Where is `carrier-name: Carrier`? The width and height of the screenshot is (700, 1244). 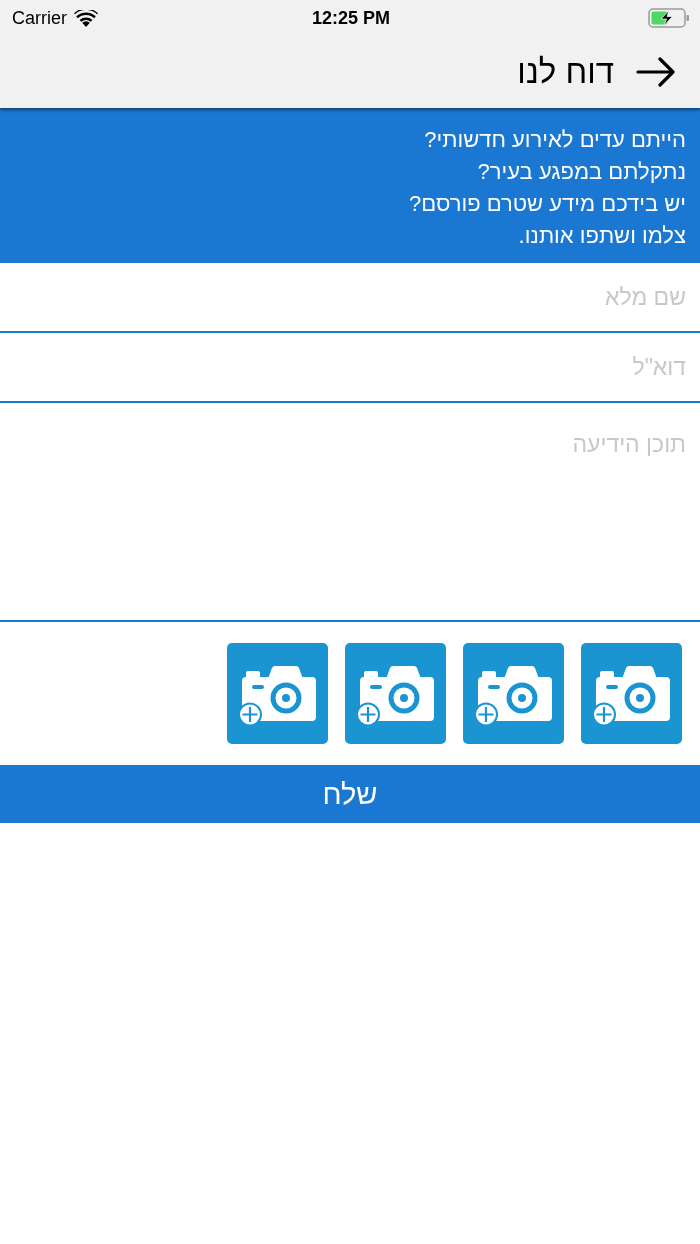
carrier-name: Carrier is located at coordinates (39, 18).